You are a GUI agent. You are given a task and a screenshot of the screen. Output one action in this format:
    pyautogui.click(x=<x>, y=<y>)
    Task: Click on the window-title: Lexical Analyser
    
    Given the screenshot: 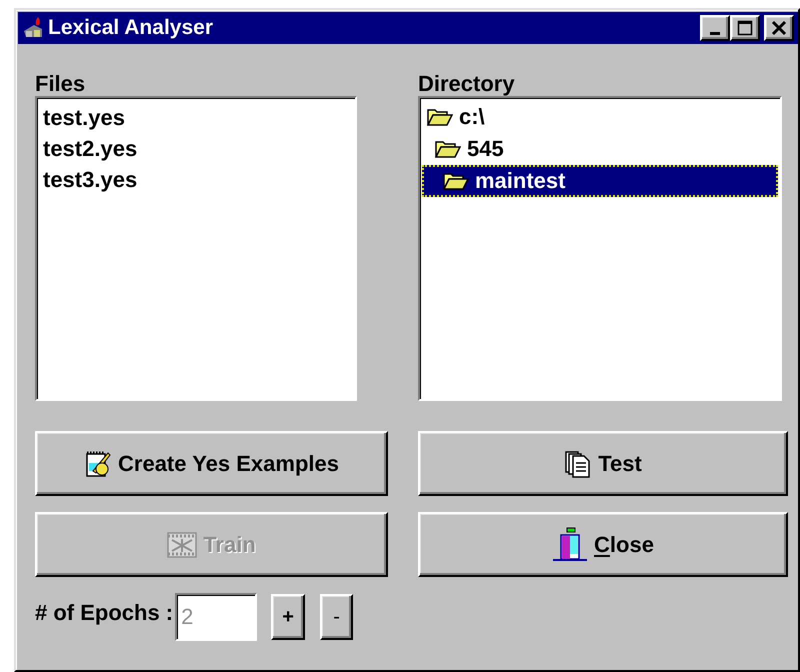 What is the action you would take?
    pyautogui.click(x=131, y=28)
    